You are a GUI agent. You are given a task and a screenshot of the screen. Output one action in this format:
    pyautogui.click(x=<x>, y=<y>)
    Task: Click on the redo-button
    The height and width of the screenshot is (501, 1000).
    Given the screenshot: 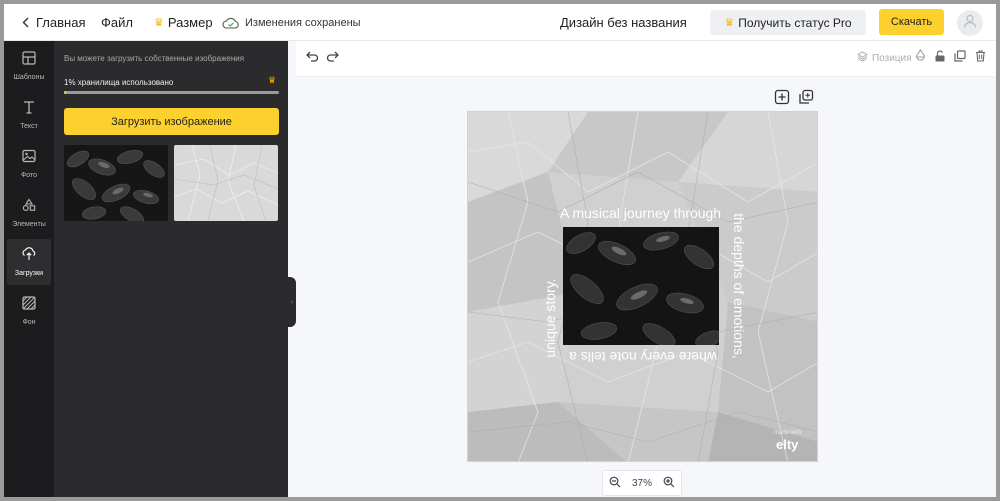 What is the action you would take?
    pyautogui.click(x=332, y=58)
    